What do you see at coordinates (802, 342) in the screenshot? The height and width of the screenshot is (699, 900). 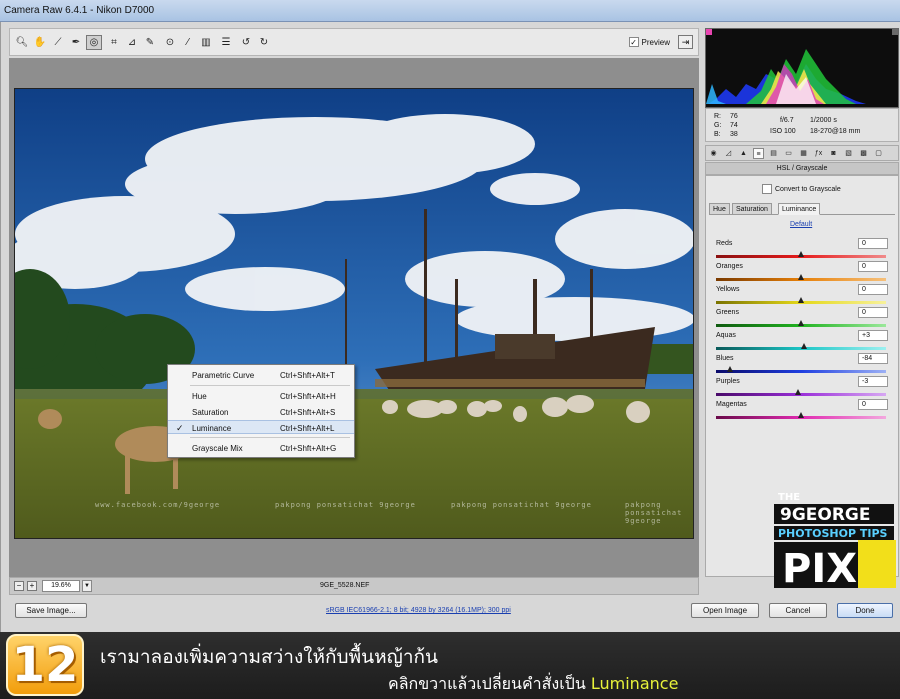 I see `slider-aquas: Aquas +3` at bounding box center [802, 342].